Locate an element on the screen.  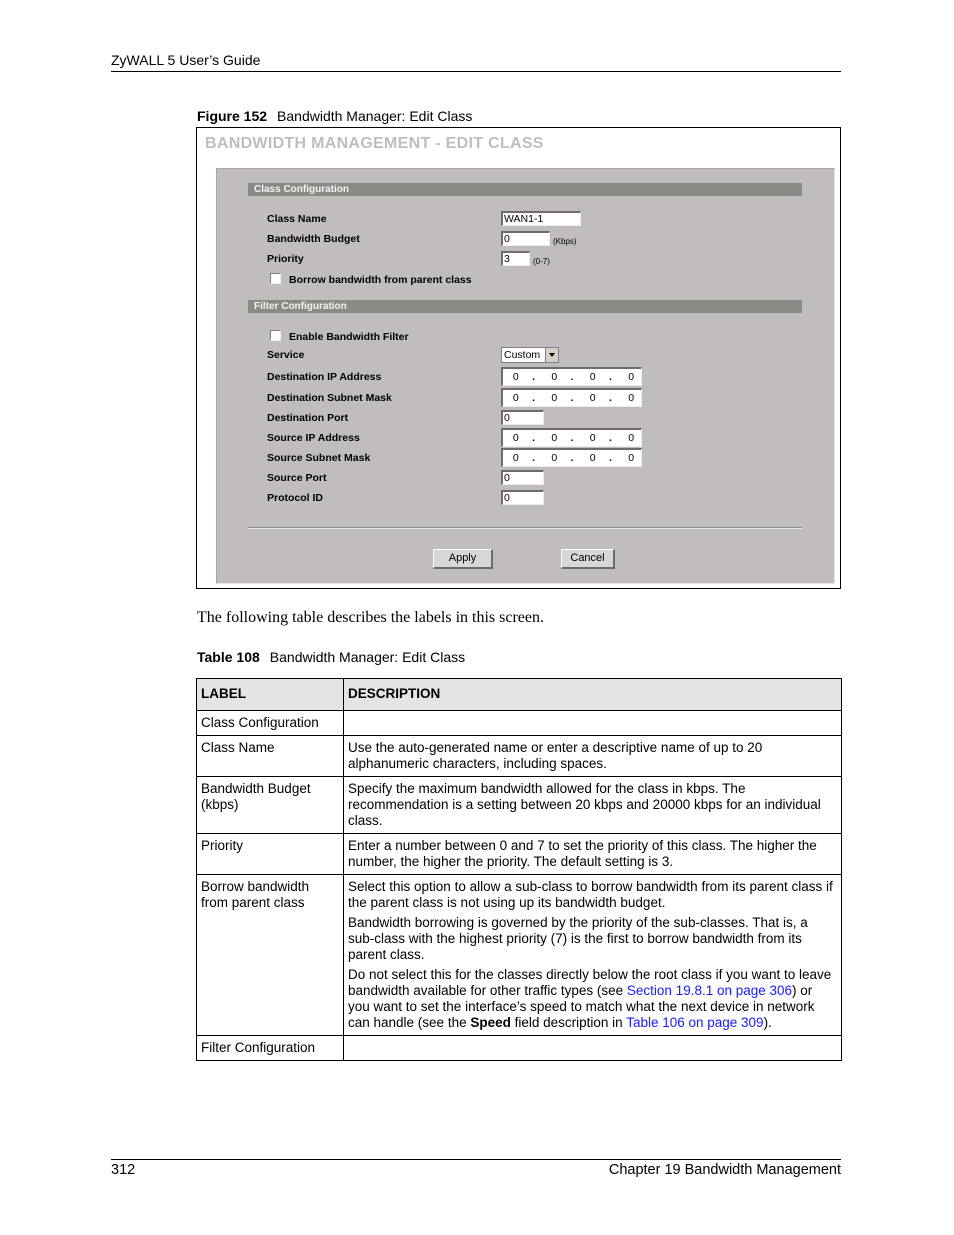
chapter-title: Chapter 19 Bandwidth Management is located at coordinates (724, 1170).